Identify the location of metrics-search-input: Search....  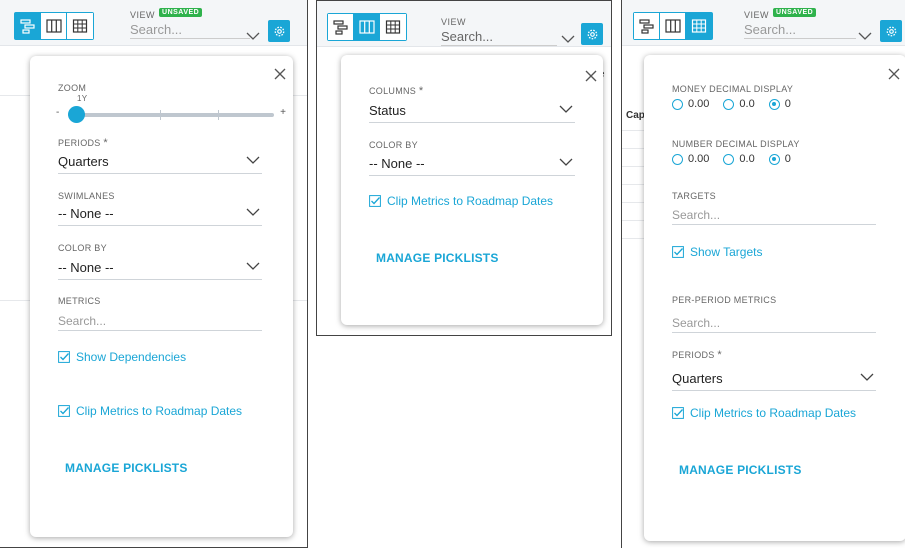
(160, 321).